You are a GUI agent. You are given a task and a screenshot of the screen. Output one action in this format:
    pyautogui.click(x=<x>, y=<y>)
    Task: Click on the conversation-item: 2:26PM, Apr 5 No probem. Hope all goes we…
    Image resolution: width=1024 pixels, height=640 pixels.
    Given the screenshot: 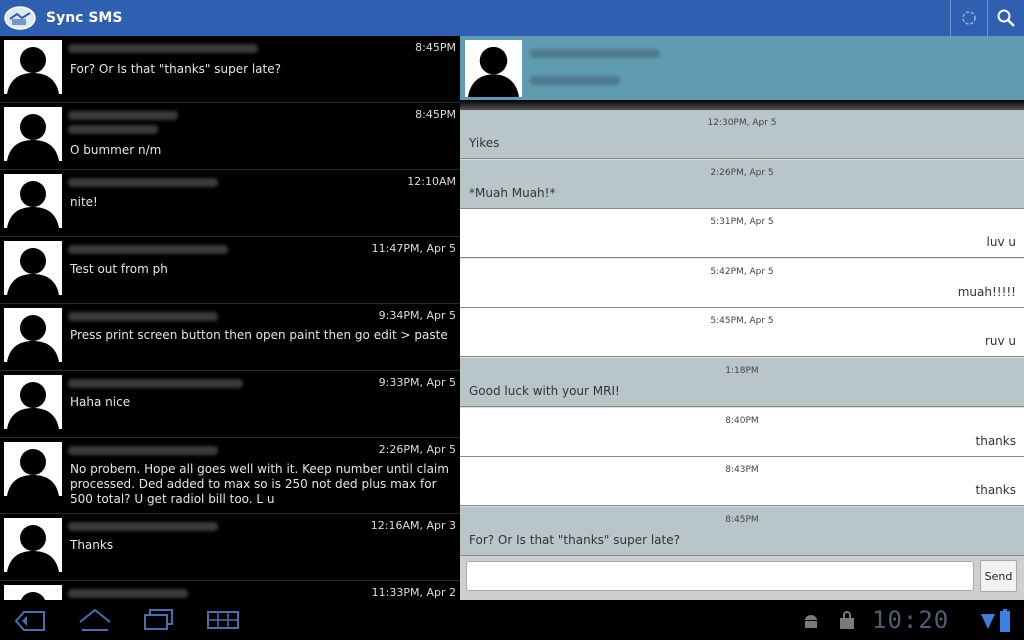 What is the action you would take?
    pyautogui.click(x=230, y=476)
    